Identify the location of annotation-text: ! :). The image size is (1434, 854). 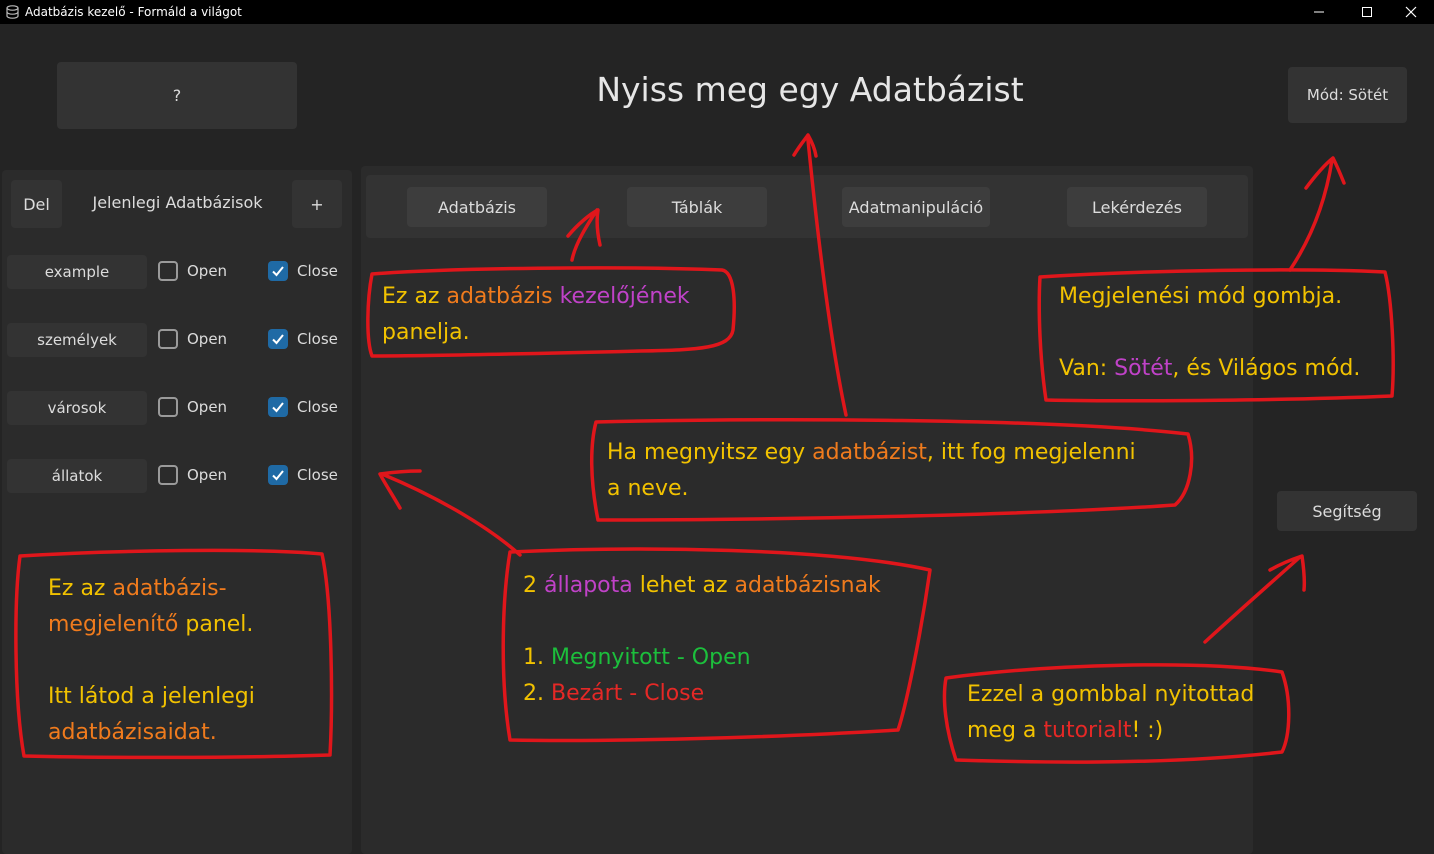
(1147, 730).